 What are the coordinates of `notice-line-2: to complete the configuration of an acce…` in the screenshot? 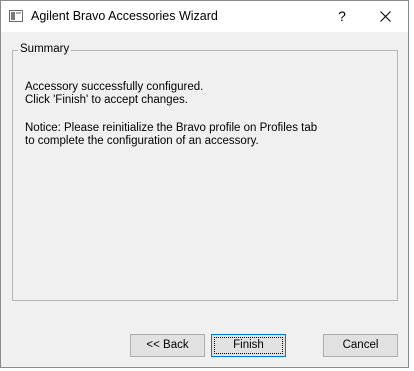 It's located at (142, 141).